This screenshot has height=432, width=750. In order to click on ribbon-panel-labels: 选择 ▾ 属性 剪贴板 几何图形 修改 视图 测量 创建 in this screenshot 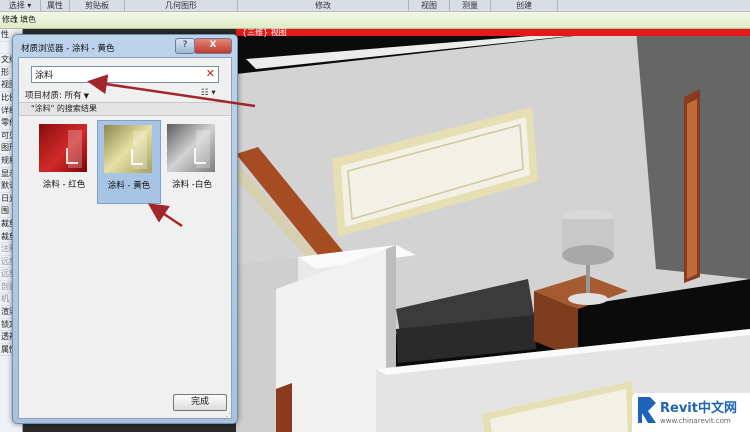, I will do `click(375, 6)`.